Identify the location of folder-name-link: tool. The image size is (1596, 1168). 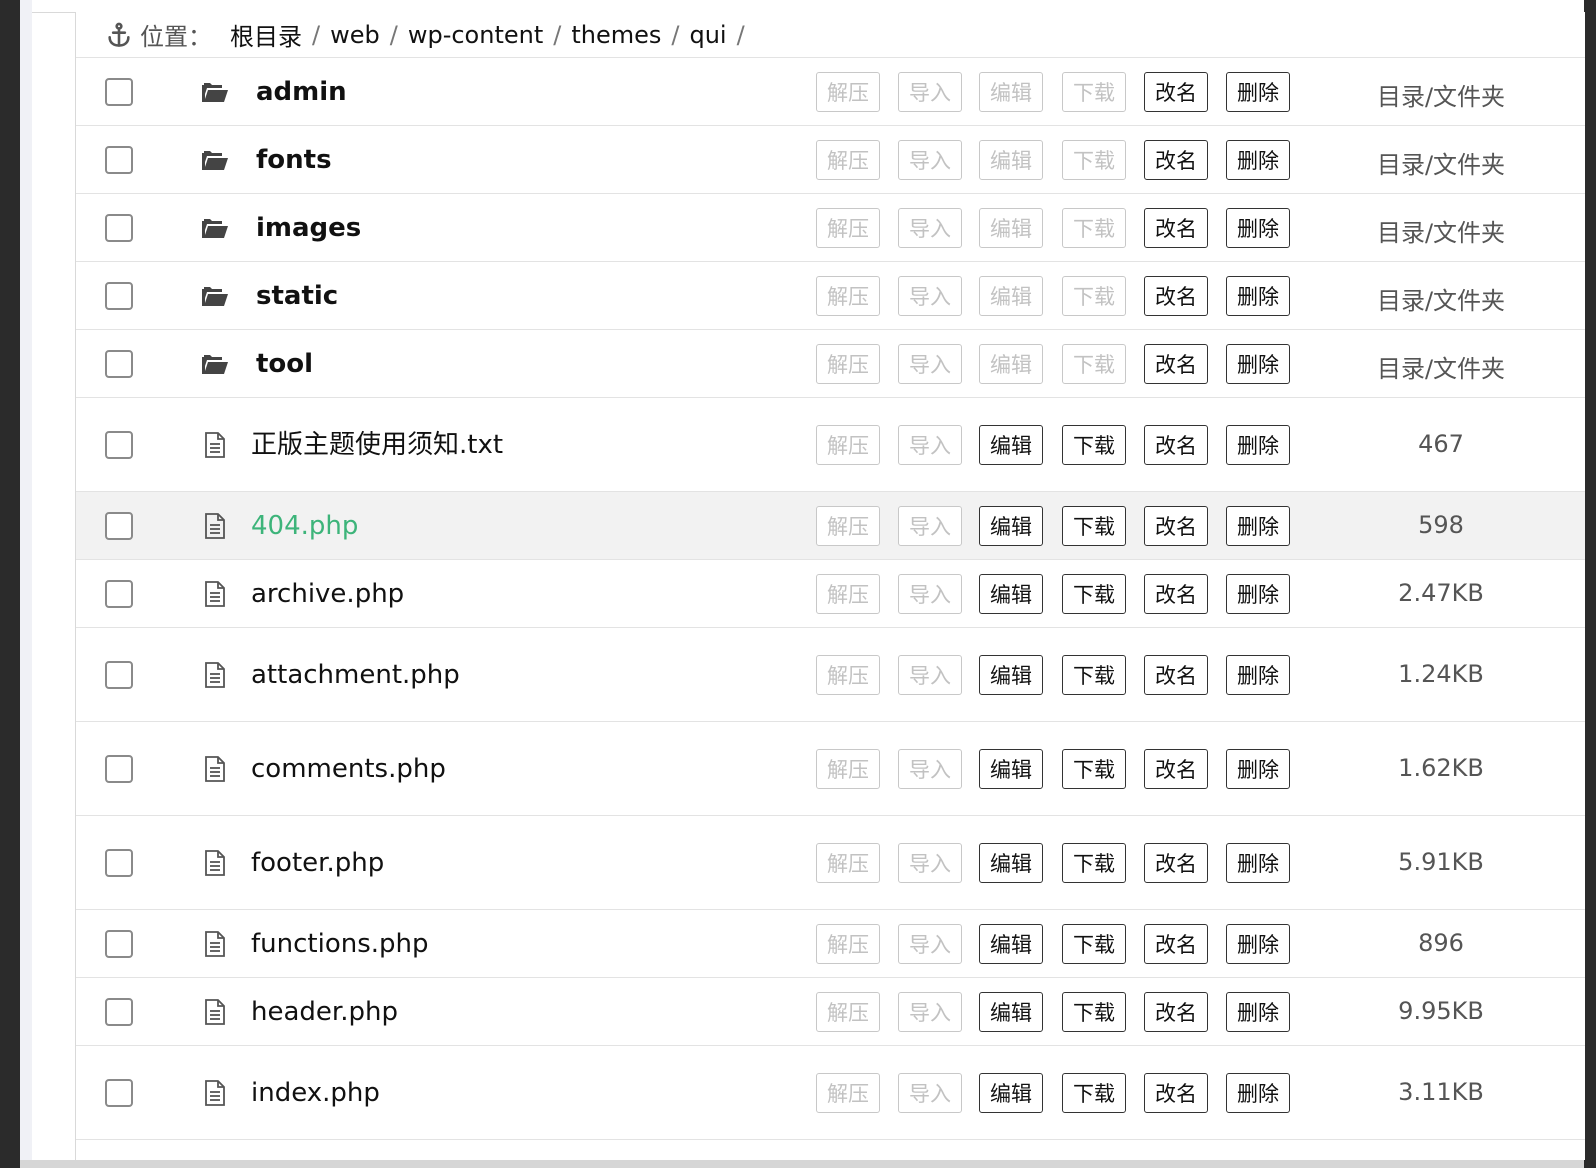
(284, 364).